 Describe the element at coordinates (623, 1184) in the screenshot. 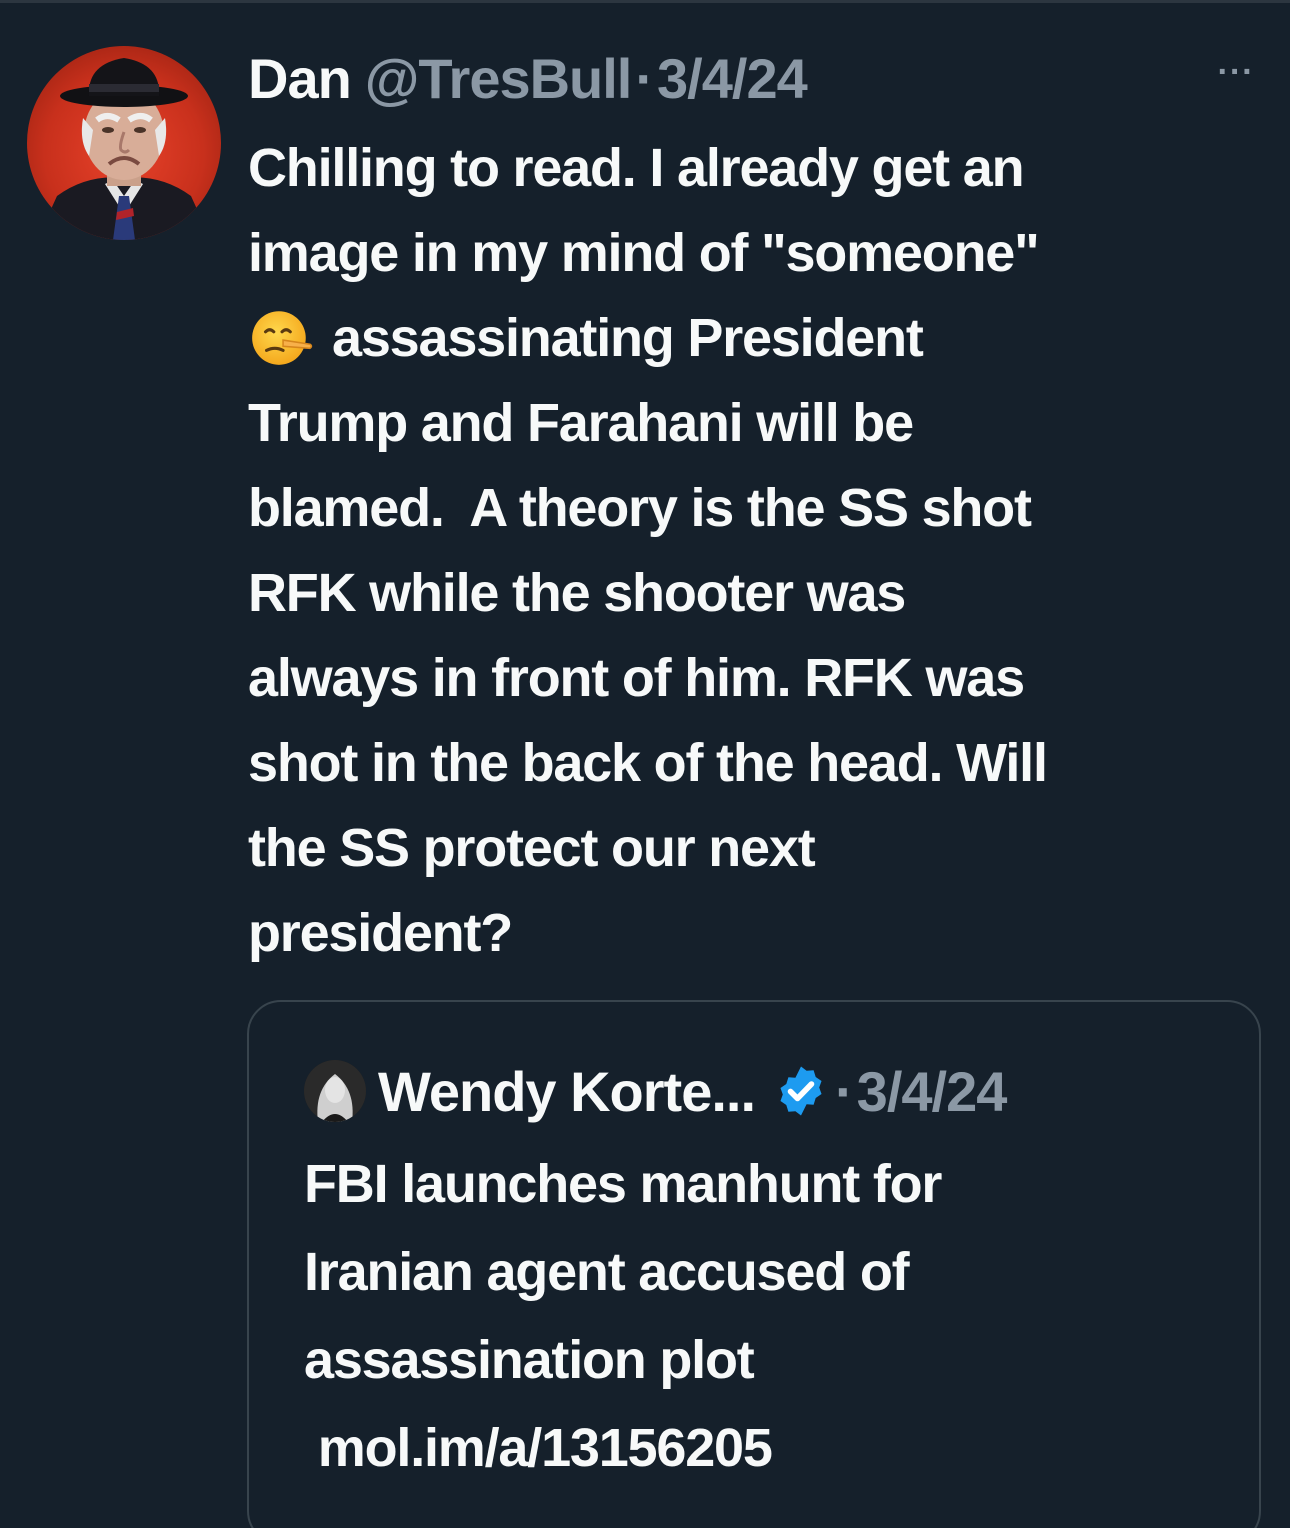

I see `quoted-text-line: FBI launches manhunt for` at that location.